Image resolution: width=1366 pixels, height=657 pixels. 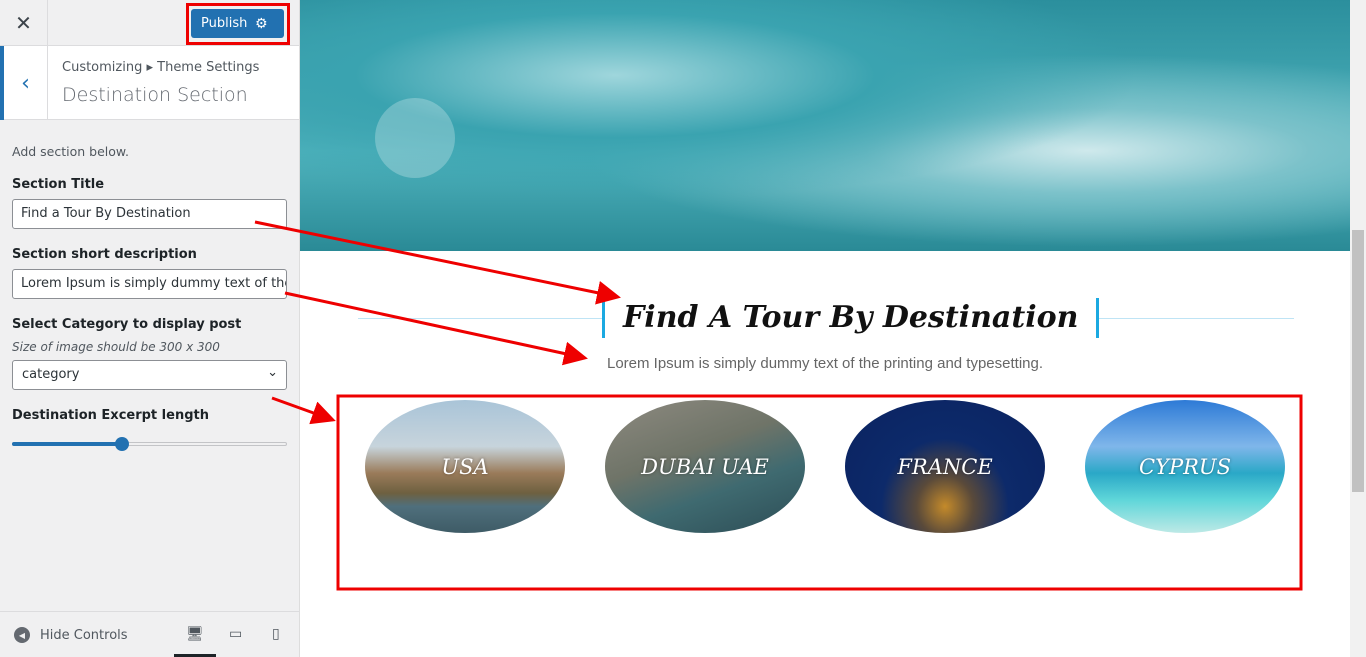 I want to click on destination-name: FRANCE, so click(x=945, y=466).